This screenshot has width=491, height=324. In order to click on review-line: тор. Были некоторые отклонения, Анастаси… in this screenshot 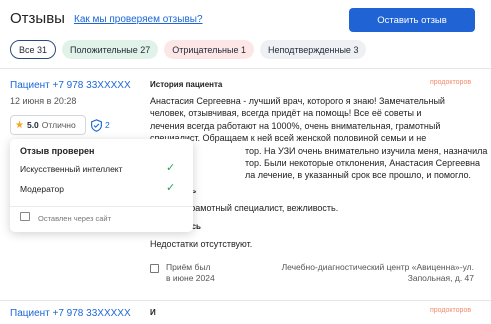, I will do `click(315, 163)`.